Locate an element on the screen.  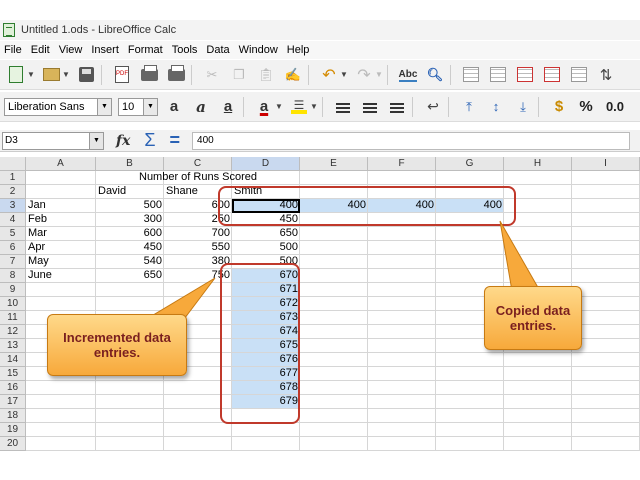
cell-h19 is located at coordinates (538, 430).